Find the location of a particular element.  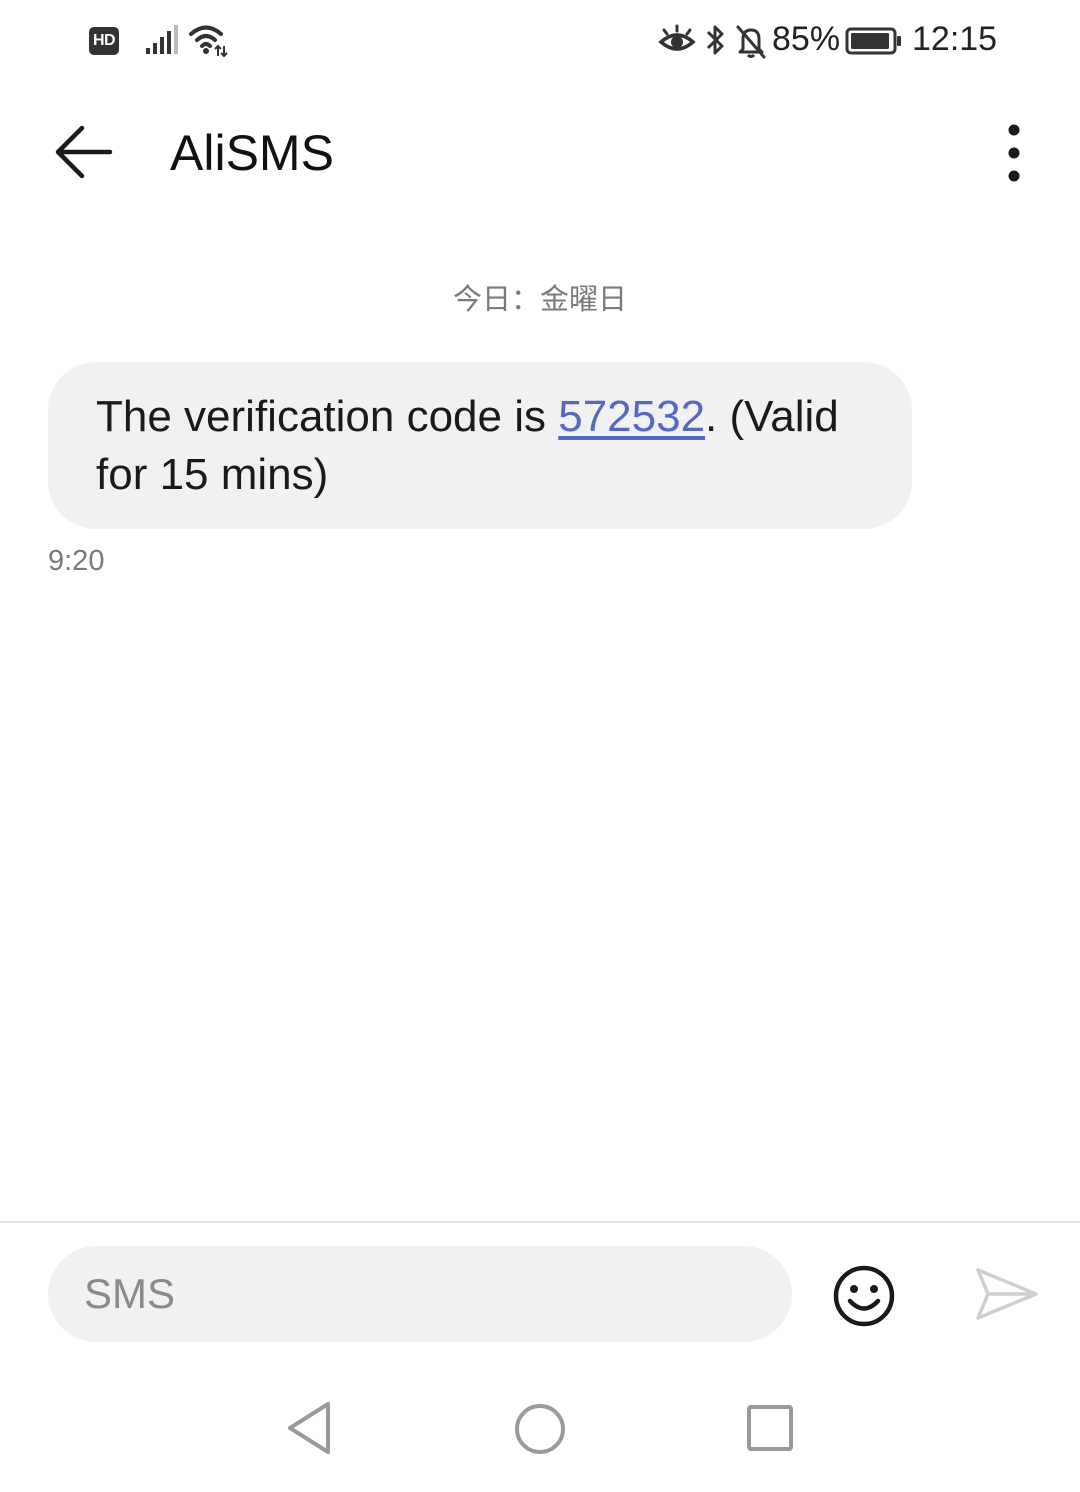

status-clock: 12:15 is located at coordinates (955, 39).